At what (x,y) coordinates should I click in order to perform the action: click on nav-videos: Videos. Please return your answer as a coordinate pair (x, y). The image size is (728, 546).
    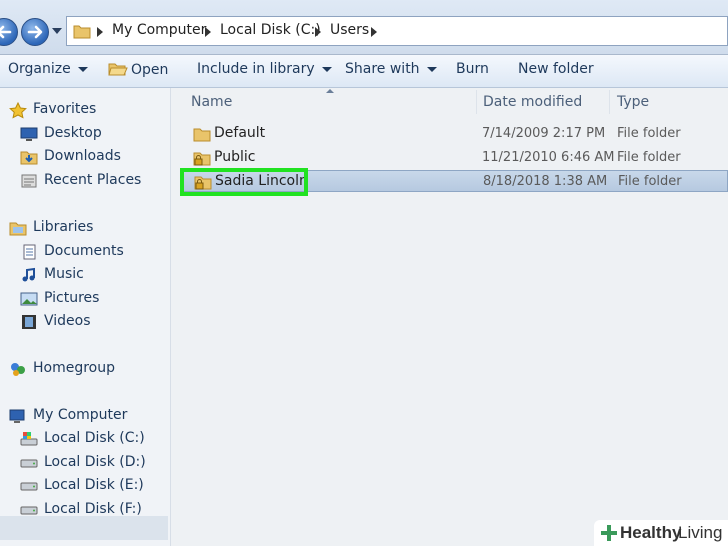
    Looking at the image, I should click on (56, 321).